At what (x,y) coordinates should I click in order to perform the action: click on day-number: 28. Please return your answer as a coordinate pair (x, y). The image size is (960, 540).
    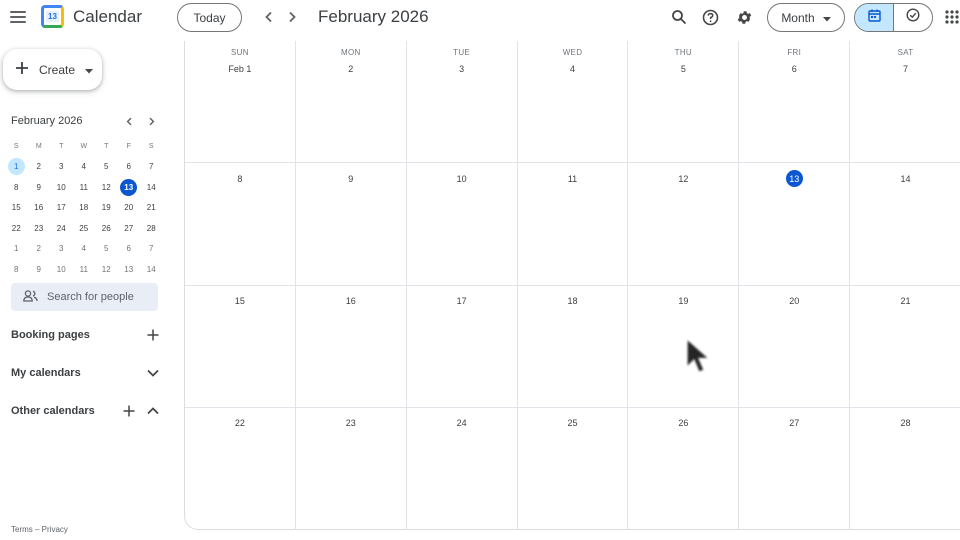
    Looking at the image, I should click on (905, 423).